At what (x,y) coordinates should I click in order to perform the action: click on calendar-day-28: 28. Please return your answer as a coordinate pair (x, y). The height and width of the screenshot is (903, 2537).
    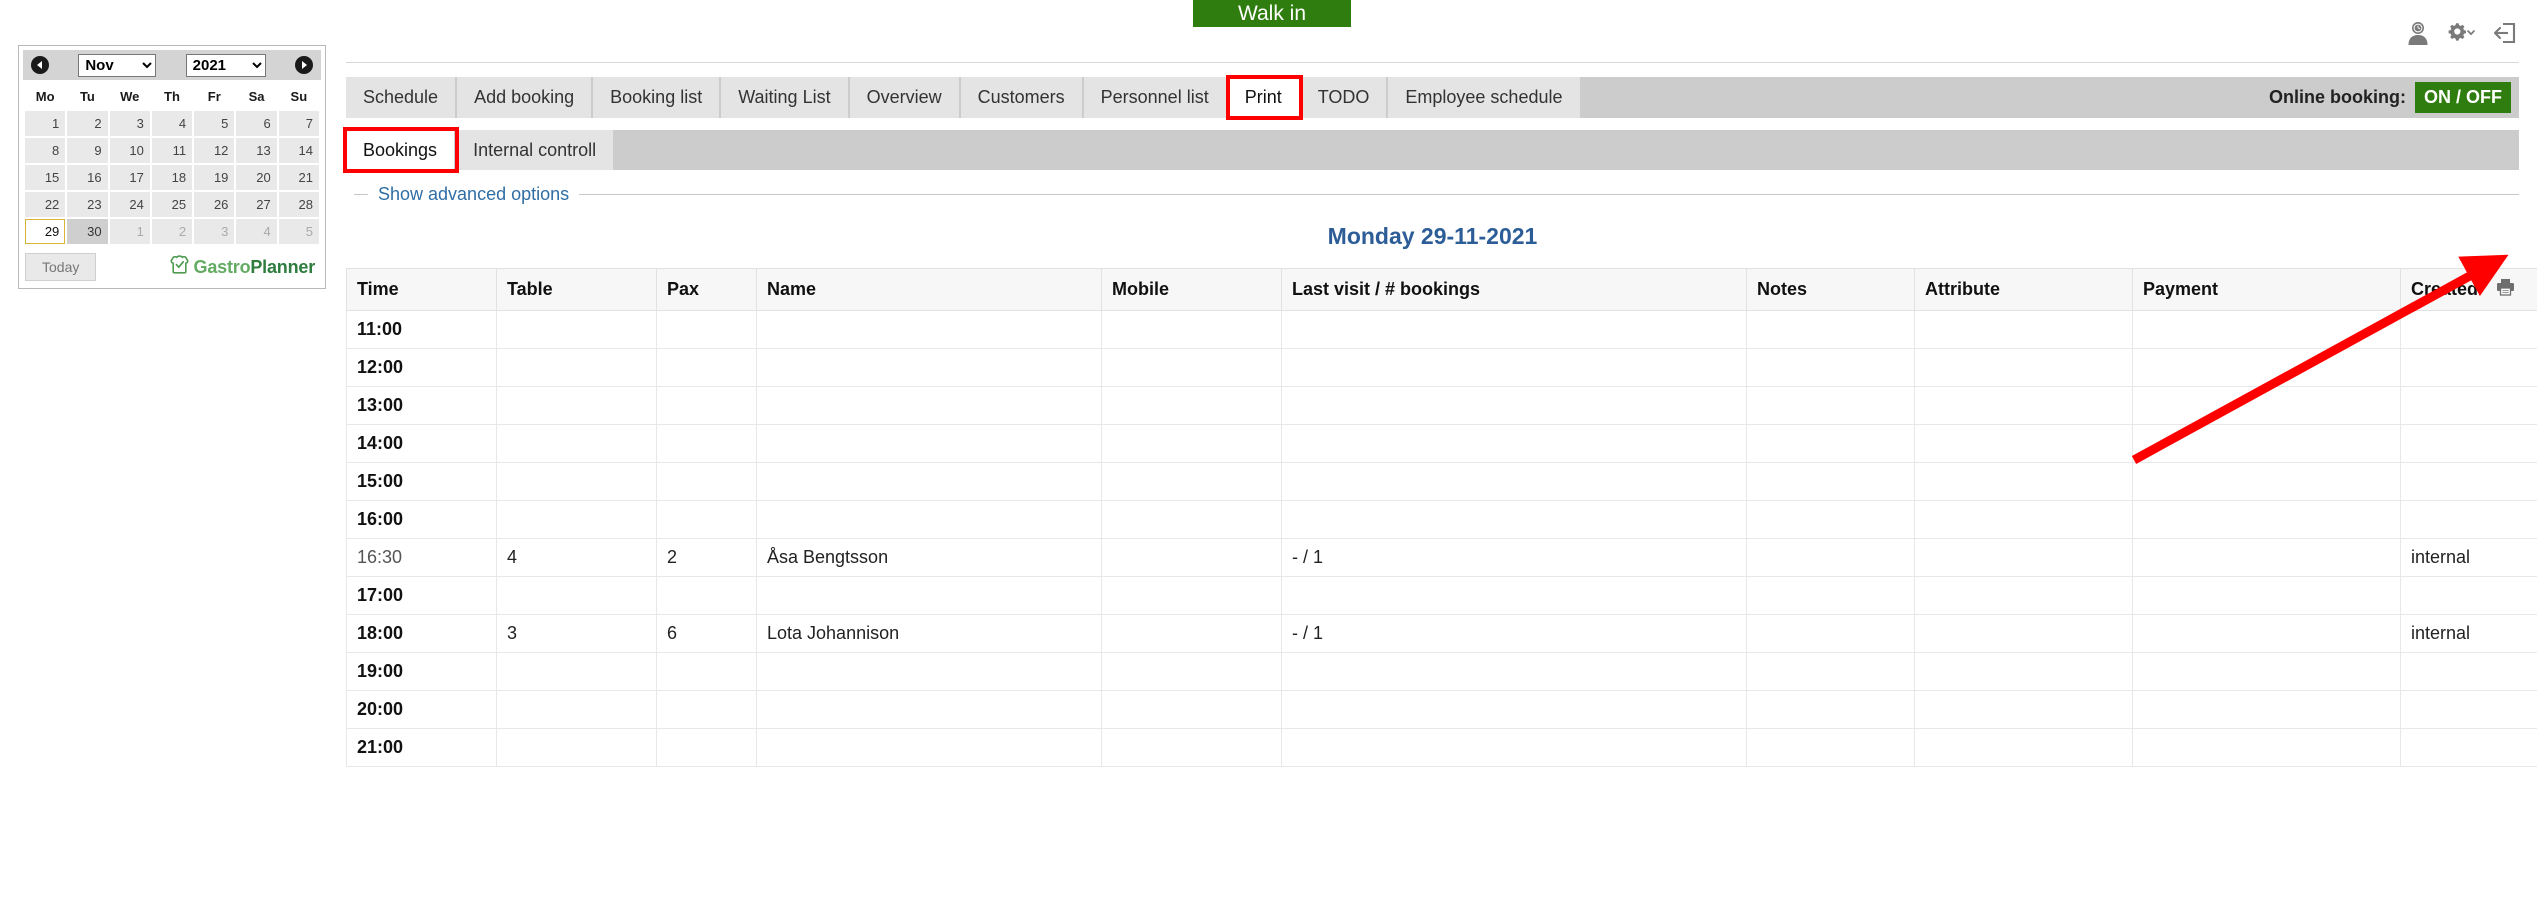
    Looking at the image, I should click on (298, 204).